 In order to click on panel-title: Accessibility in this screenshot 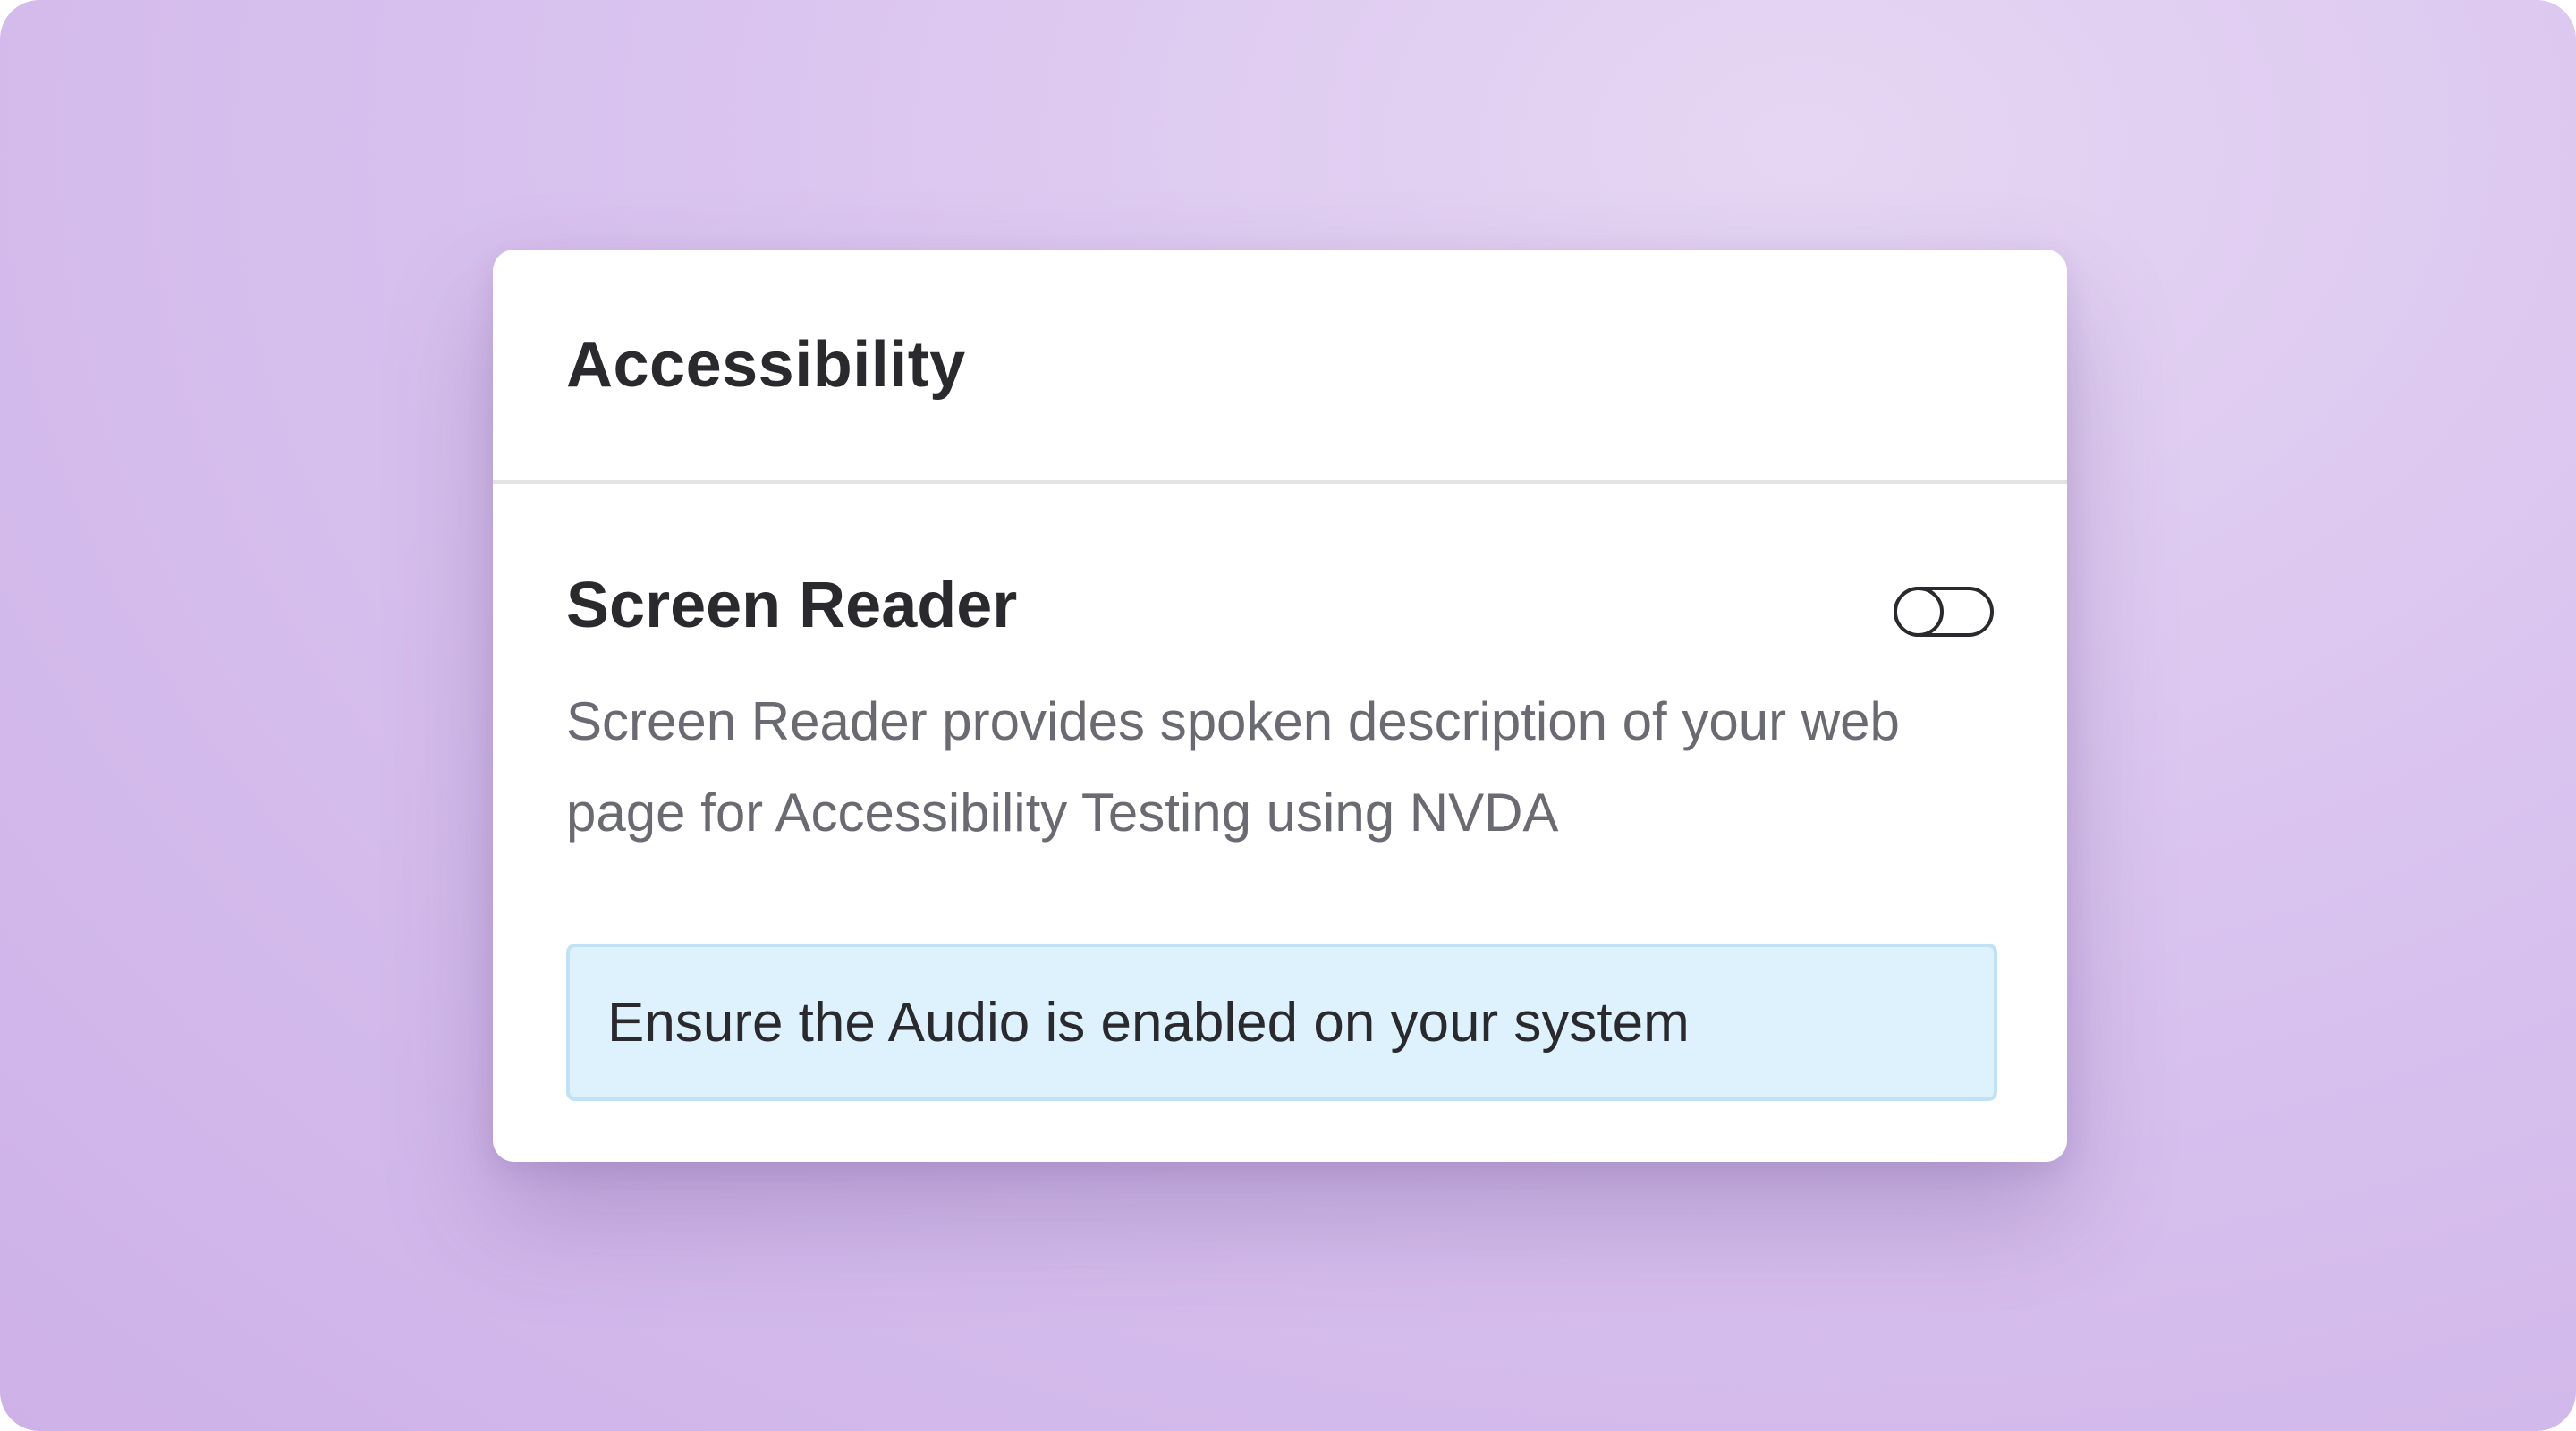, I will do `click(766, 365)`.